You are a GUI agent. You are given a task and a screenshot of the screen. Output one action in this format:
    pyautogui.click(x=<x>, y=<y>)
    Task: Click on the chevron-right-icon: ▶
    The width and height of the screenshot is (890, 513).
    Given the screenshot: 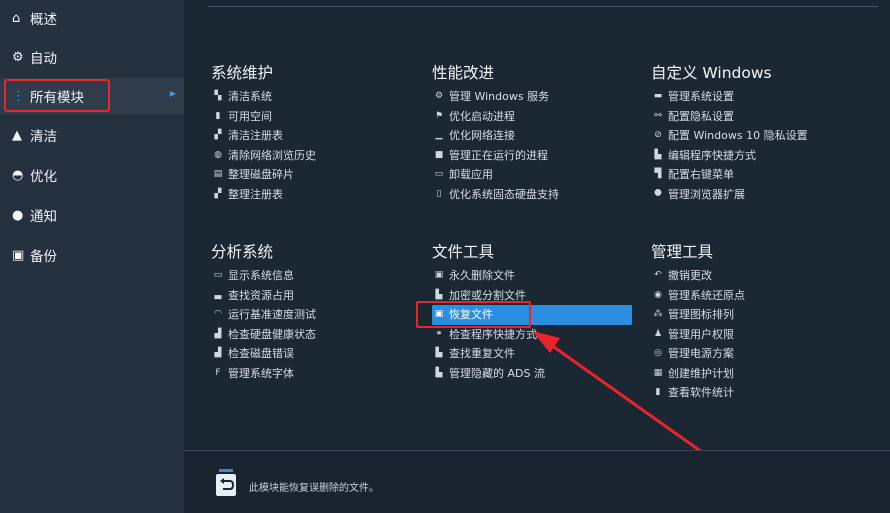 What is the action you would take?
    pyautogui.click(x=172, y=93)
    